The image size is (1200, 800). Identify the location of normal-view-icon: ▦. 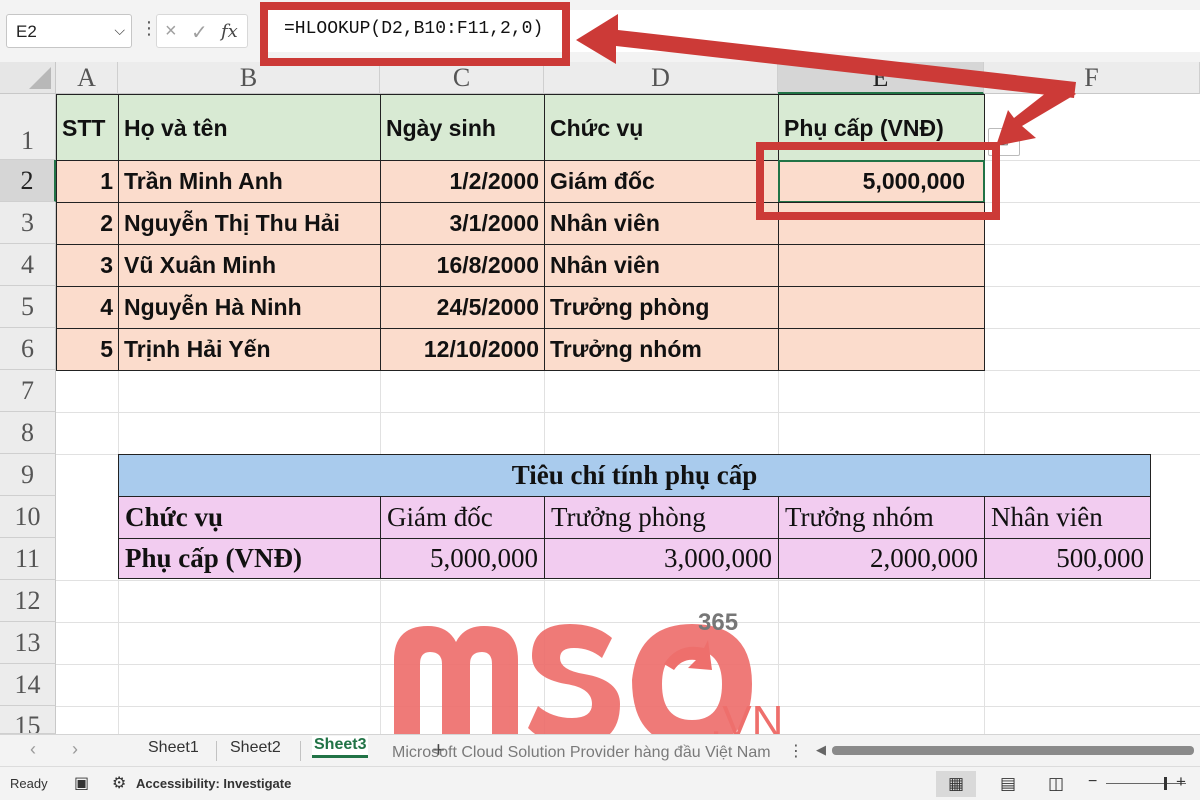
(956, 784).